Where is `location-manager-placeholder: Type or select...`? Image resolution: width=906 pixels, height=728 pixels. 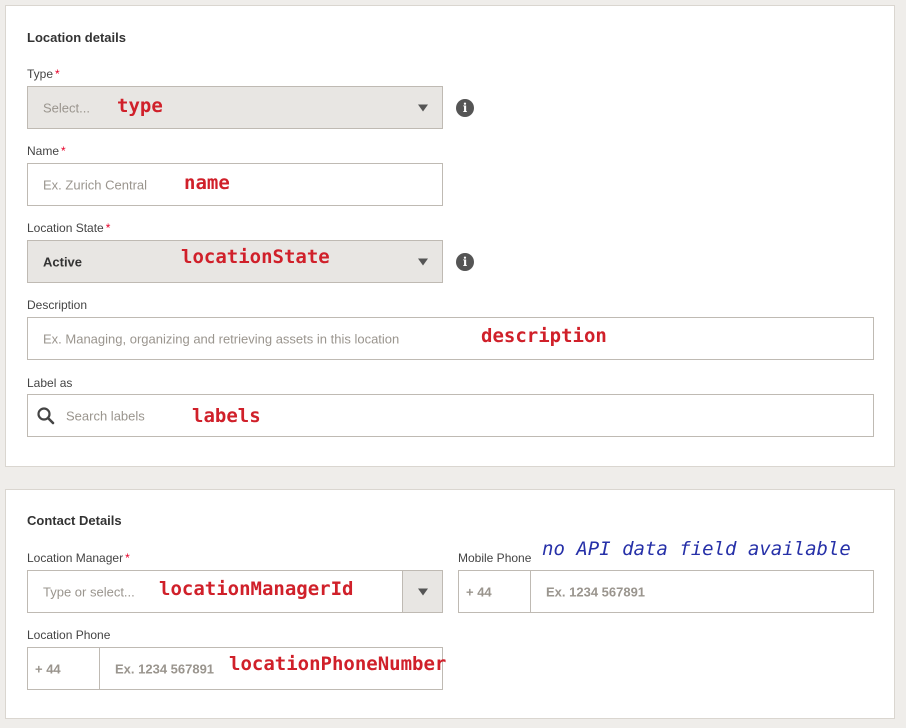 location-manager-placeholder: Type or select... is located at coordinates (89, 591).